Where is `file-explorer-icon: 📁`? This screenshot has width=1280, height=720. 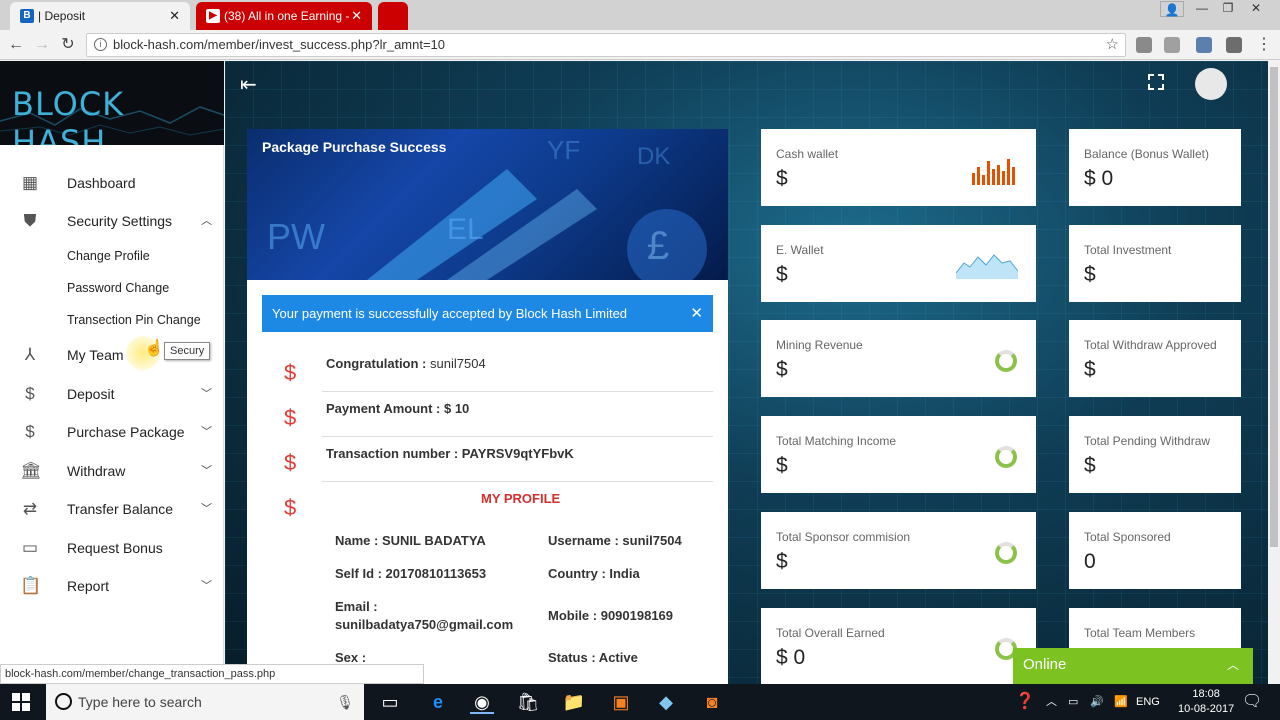 file-explorer-icon: 📁 is located at coordinates (574, 702).